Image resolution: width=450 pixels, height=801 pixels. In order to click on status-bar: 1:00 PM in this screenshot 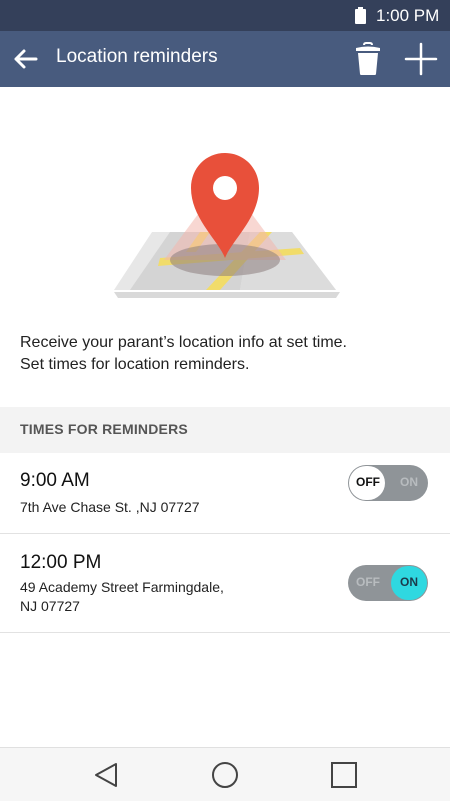, I will do `click(225, 15)`.